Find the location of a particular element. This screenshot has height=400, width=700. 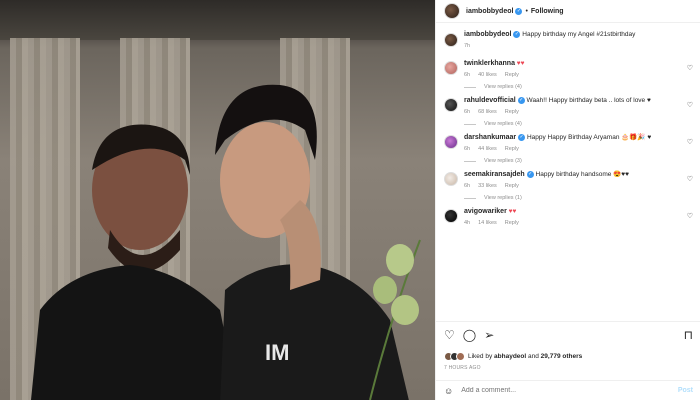

comment-item: avigowariker ♥♥ 4h 14 likes Reply ♡ is located at coordinates (568, 216).